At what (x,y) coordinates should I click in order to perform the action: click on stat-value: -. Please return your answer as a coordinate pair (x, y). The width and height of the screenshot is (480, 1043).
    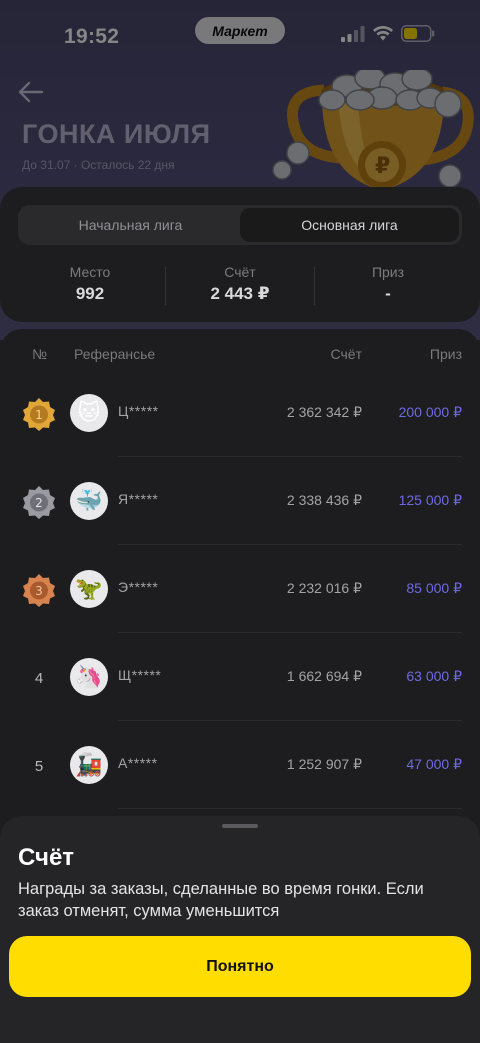
    Looking at the image, I should click on (388, 293).